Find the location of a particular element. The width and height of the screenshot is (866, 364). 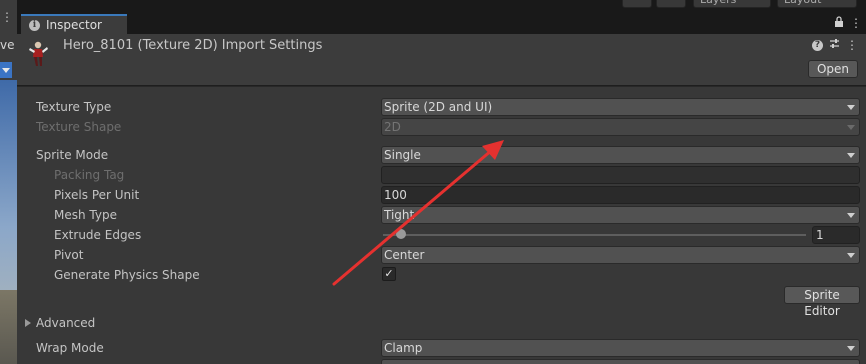

chevron-right-icon is located at coordinates (28, 323).